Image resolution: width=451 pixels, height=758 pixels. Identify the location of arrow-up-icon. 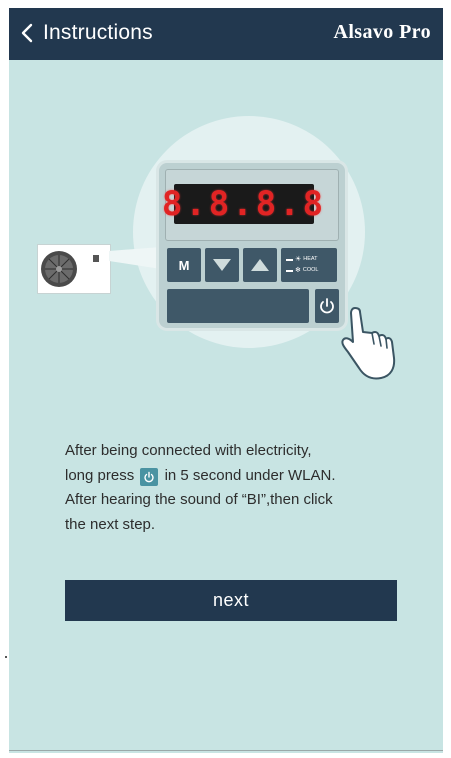
(260, 265).